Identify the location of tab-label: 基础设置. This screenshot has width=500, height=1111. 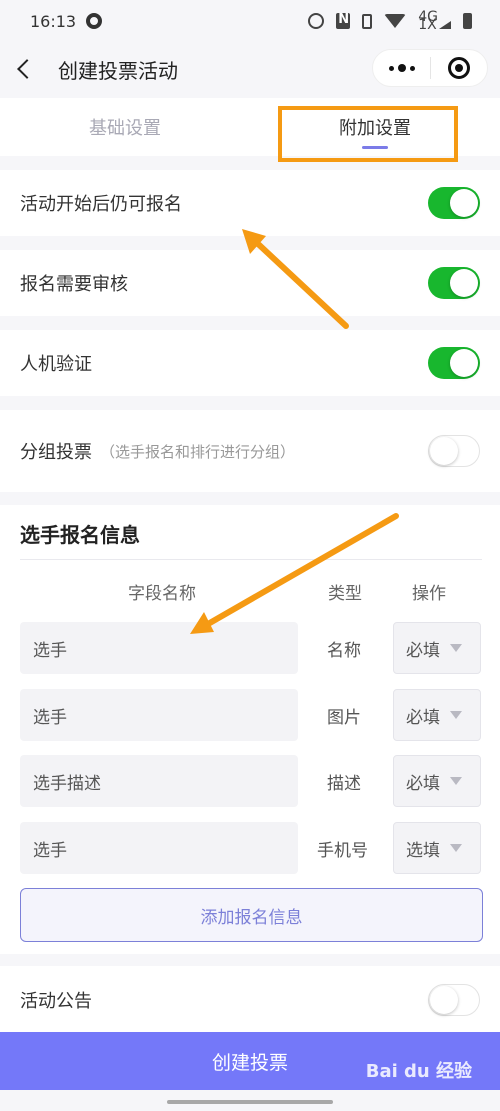
(125, 128).